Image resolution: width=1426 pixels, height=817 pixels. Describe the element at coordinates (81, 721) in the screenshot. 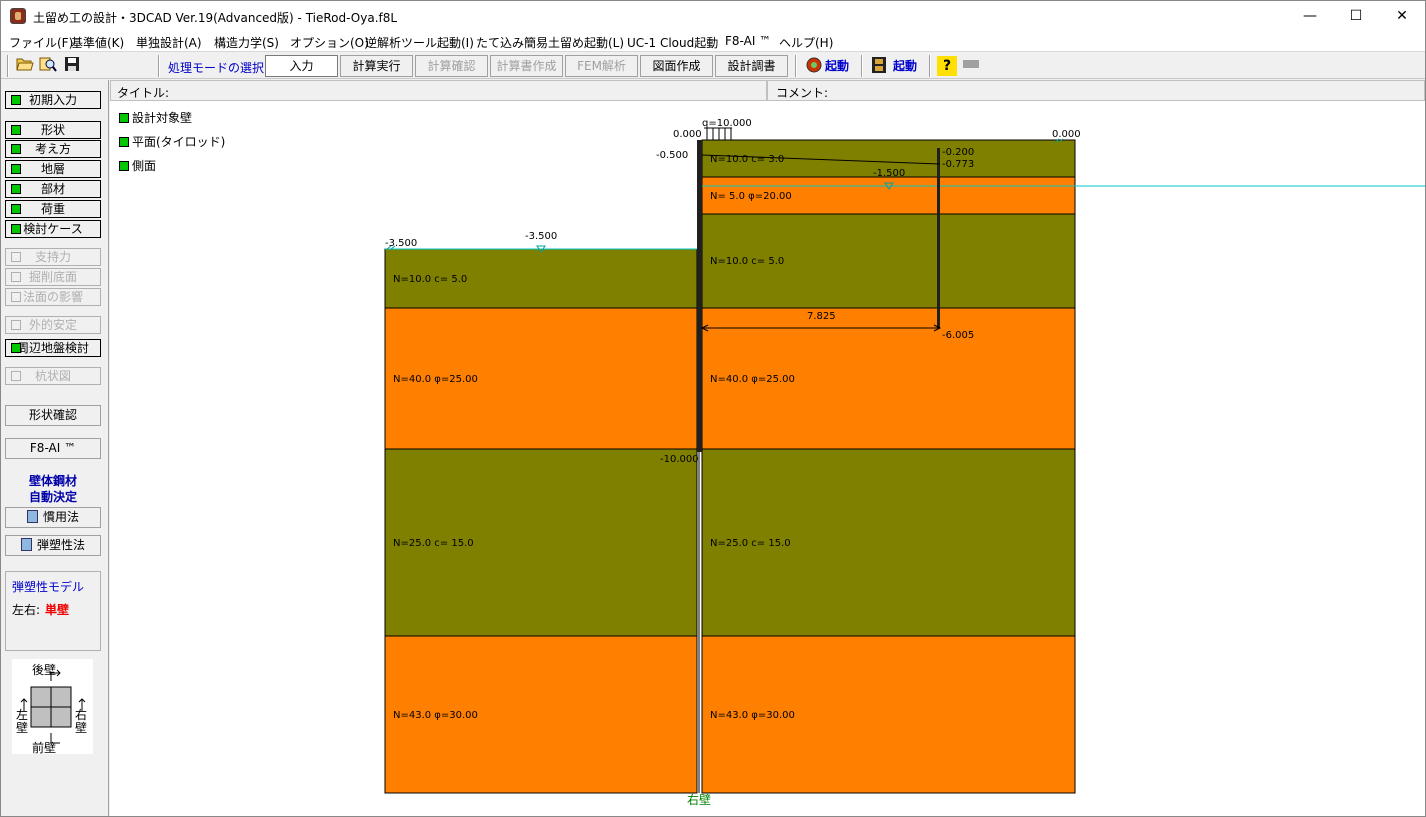

I see `diagram-right-label: 右壁` at that location.